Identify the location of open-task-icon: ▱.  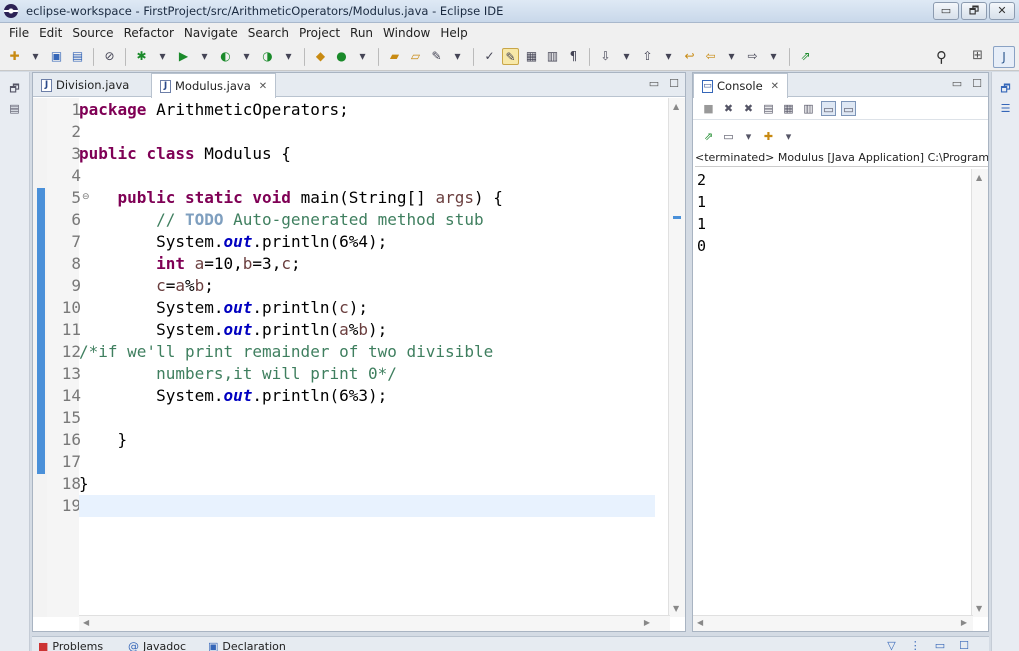
(415, 56).